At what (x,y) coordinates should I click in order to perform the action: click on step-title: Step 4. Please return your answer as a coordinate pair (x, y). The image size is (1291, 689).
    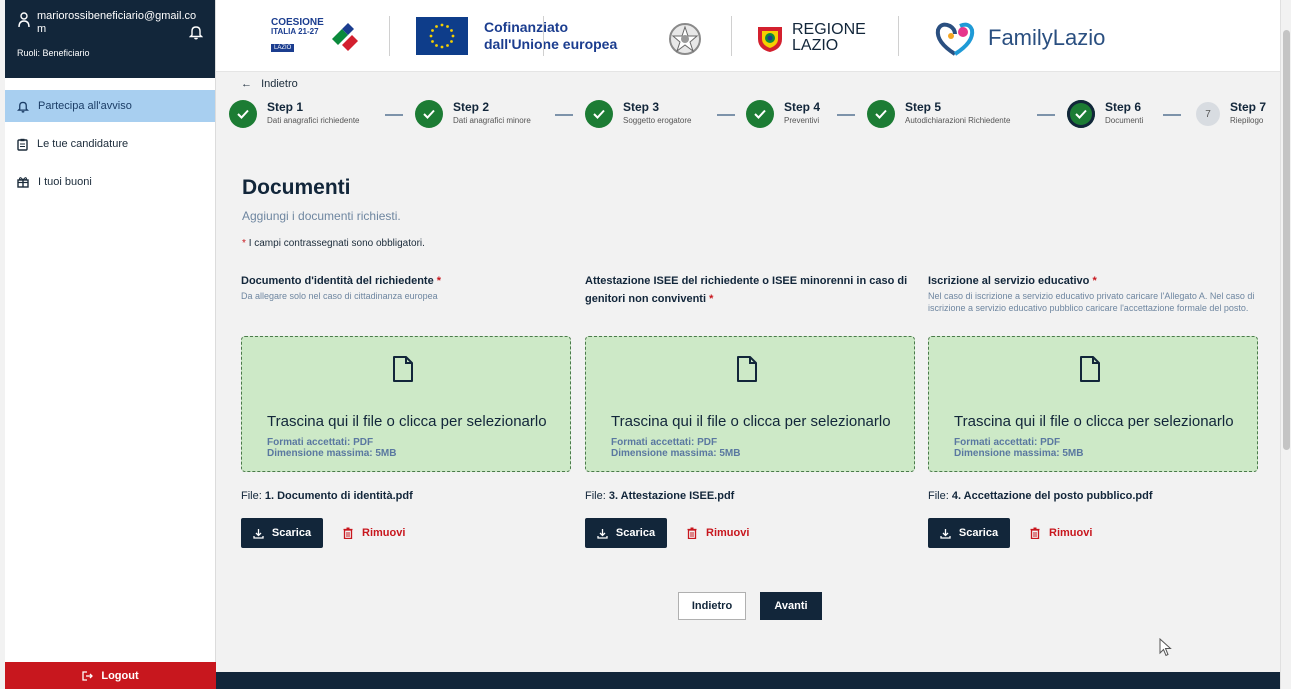
    Looking at the image, I should click on (802, 107).